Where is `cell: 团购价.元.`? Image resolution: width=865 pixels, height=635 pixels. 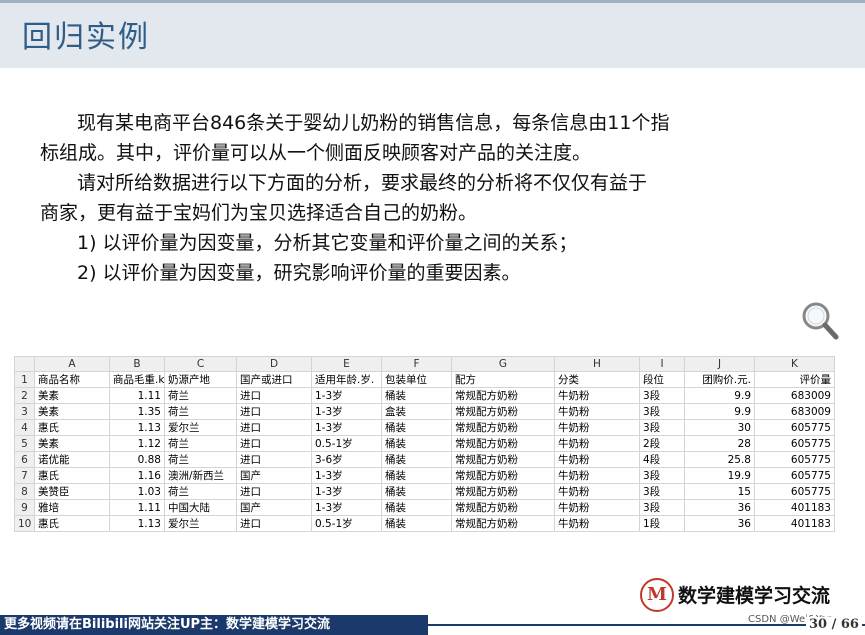
cell: 团购价.元. is located at coordinates (719, 379).